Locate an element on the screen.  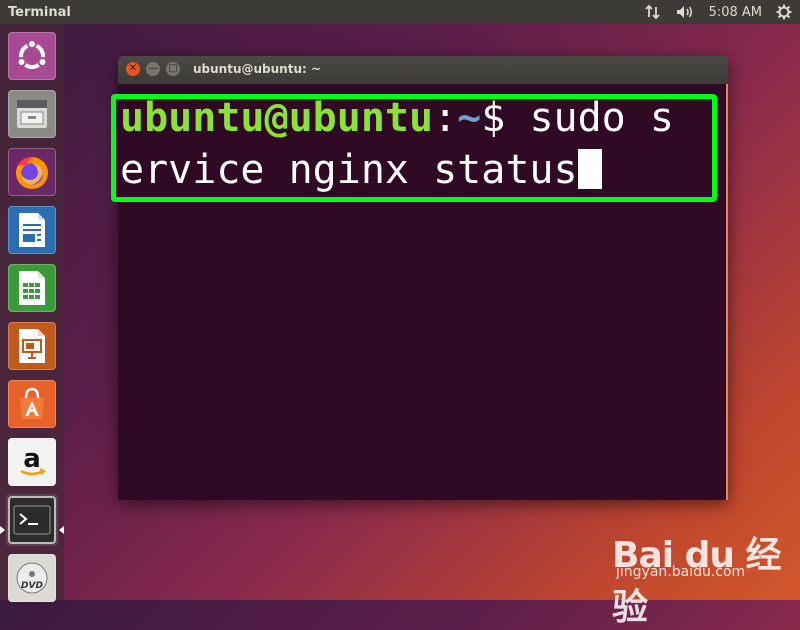
launcher-item-dash is located at coordinates (32, 56).